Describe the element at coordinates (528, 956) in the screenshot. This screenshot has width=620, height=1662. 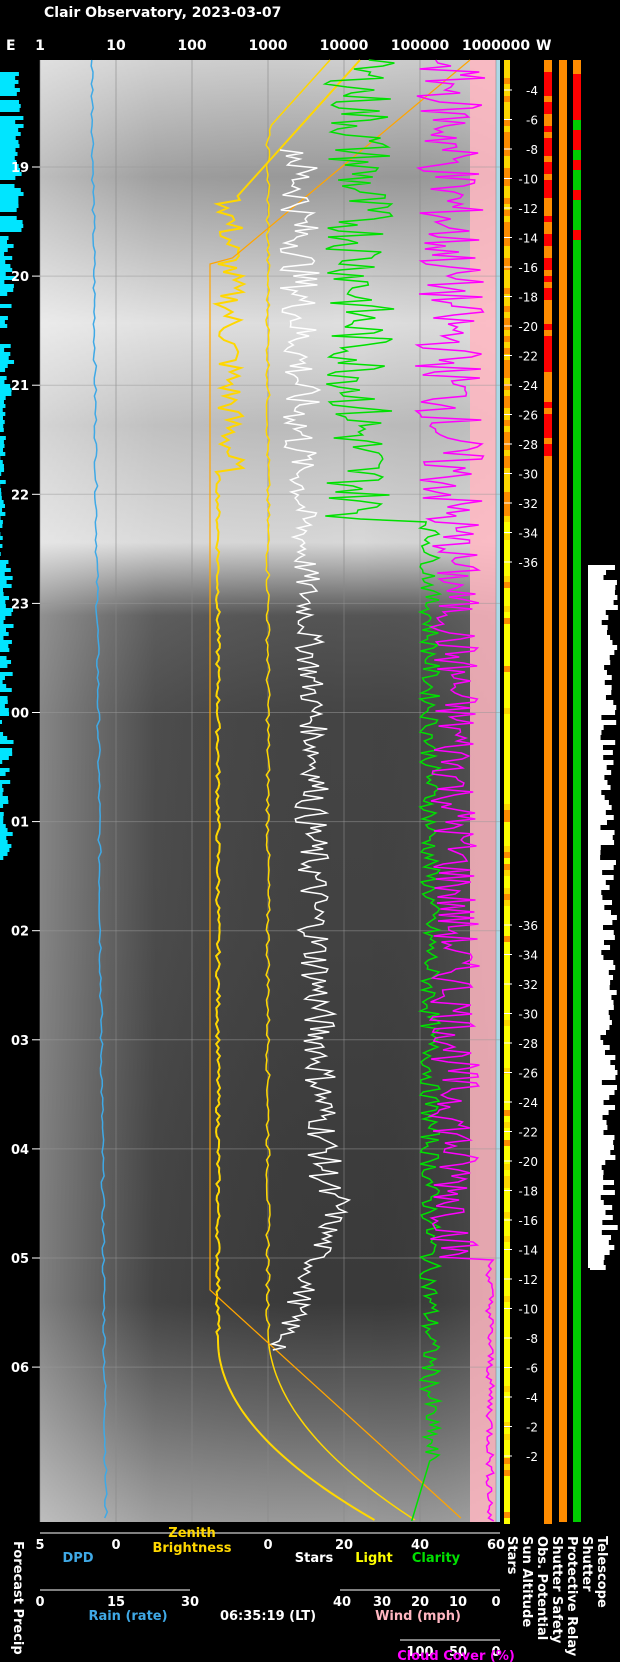
I see `sun-altitude-label: -34` at that location.